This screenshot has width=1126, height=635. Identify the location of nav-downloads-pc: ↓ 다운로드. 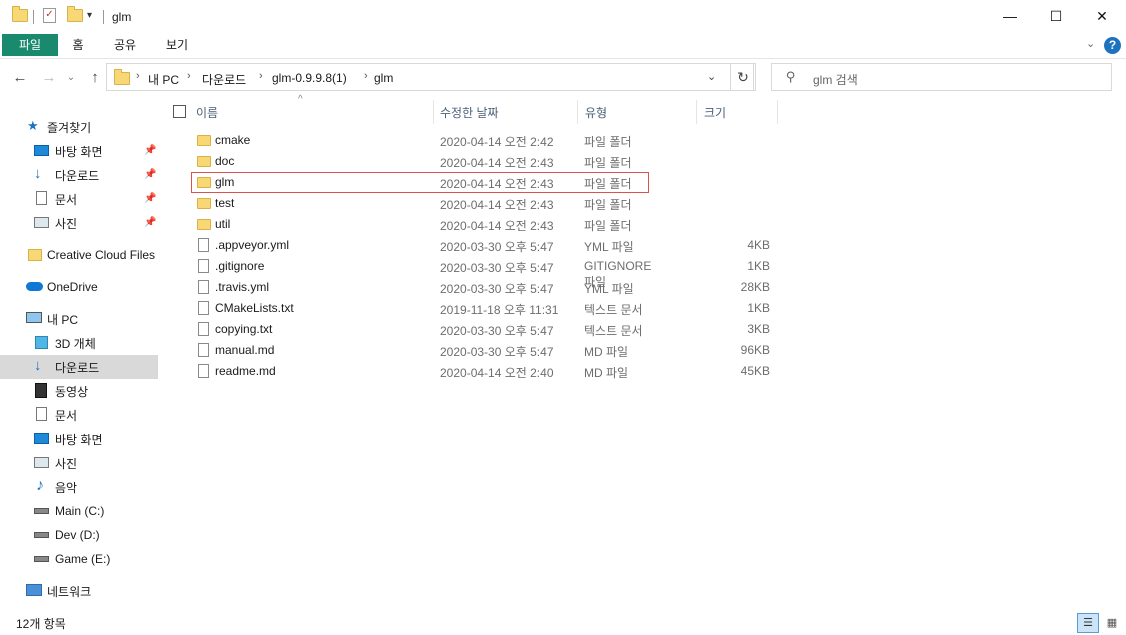
(79, 367).